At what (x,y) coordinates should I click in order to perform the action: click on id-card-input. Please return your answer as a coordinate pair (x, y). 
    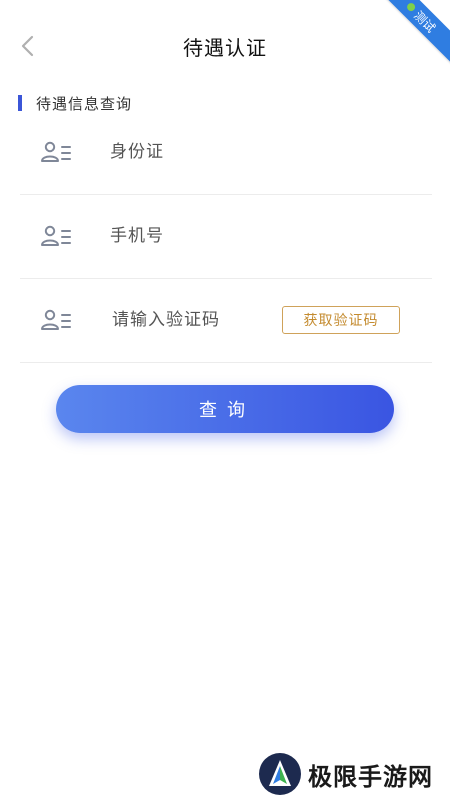
    Looking at the image, I should click on (195, 152).